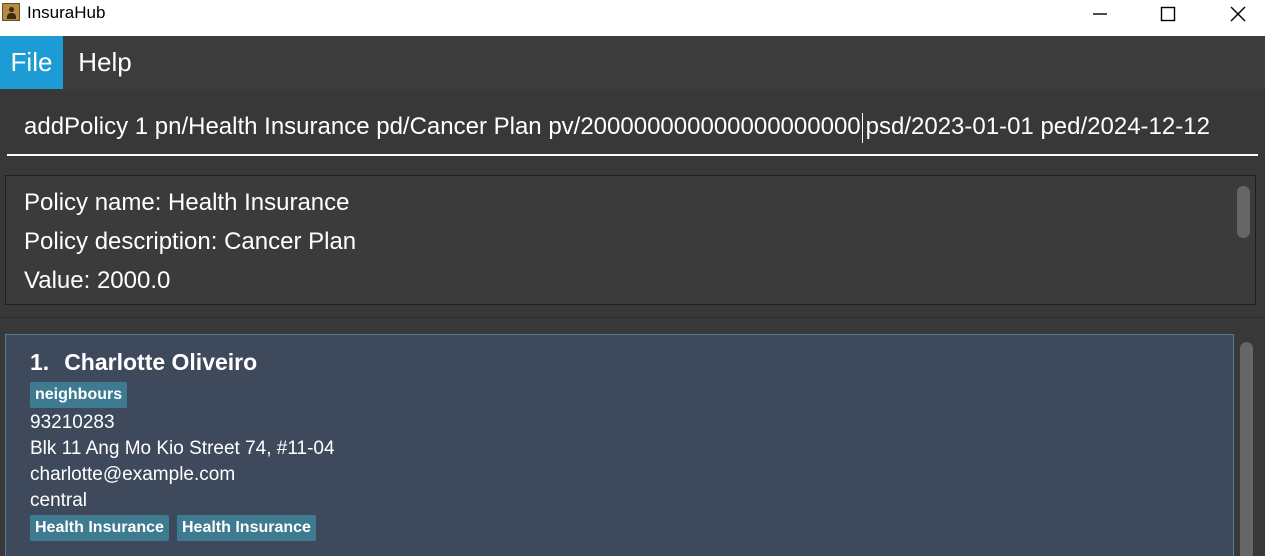 The height and width of the screenshot is (556, 1265). I want to click on close-icon, so click(1238, 14).